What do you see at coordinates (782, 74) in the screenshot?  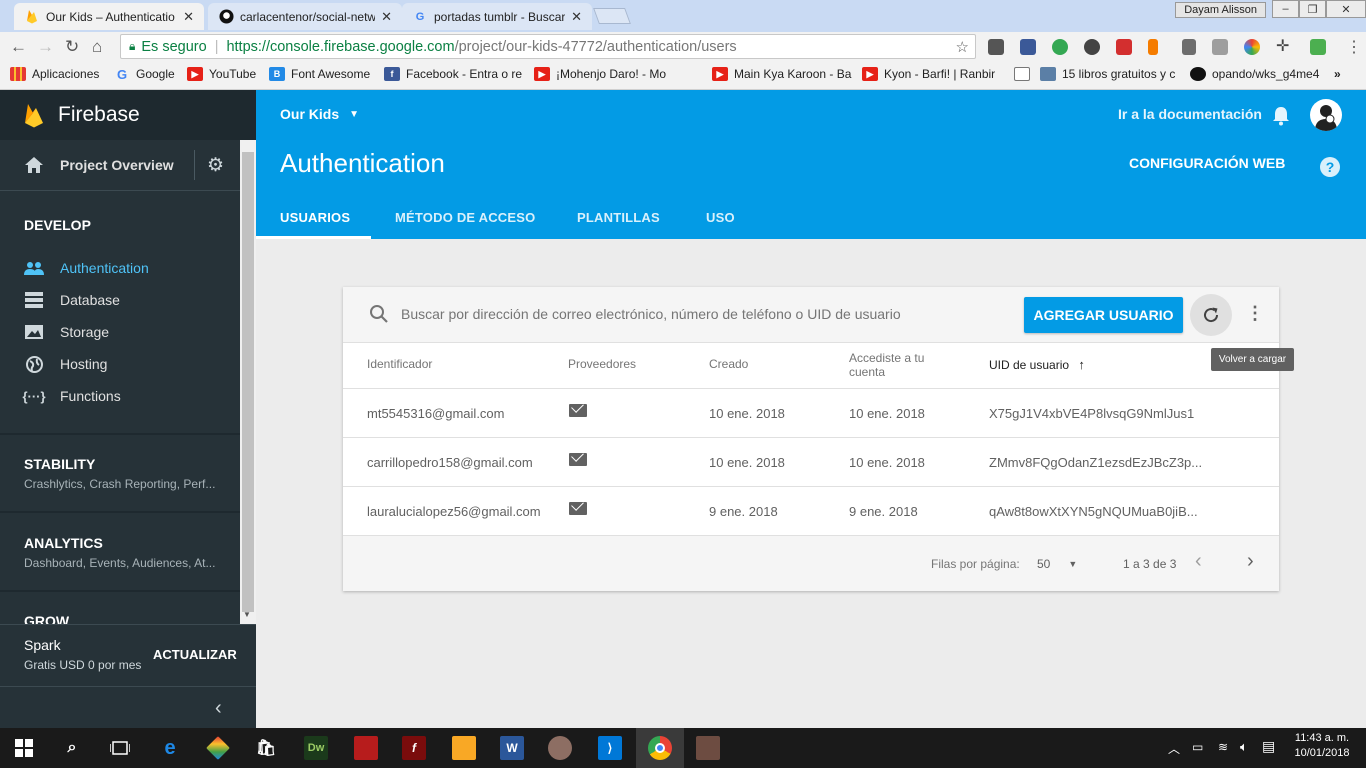 I see `bookmark-item: ▶ Main Kya Karoon - Ba` at bounding box center [782, 74].